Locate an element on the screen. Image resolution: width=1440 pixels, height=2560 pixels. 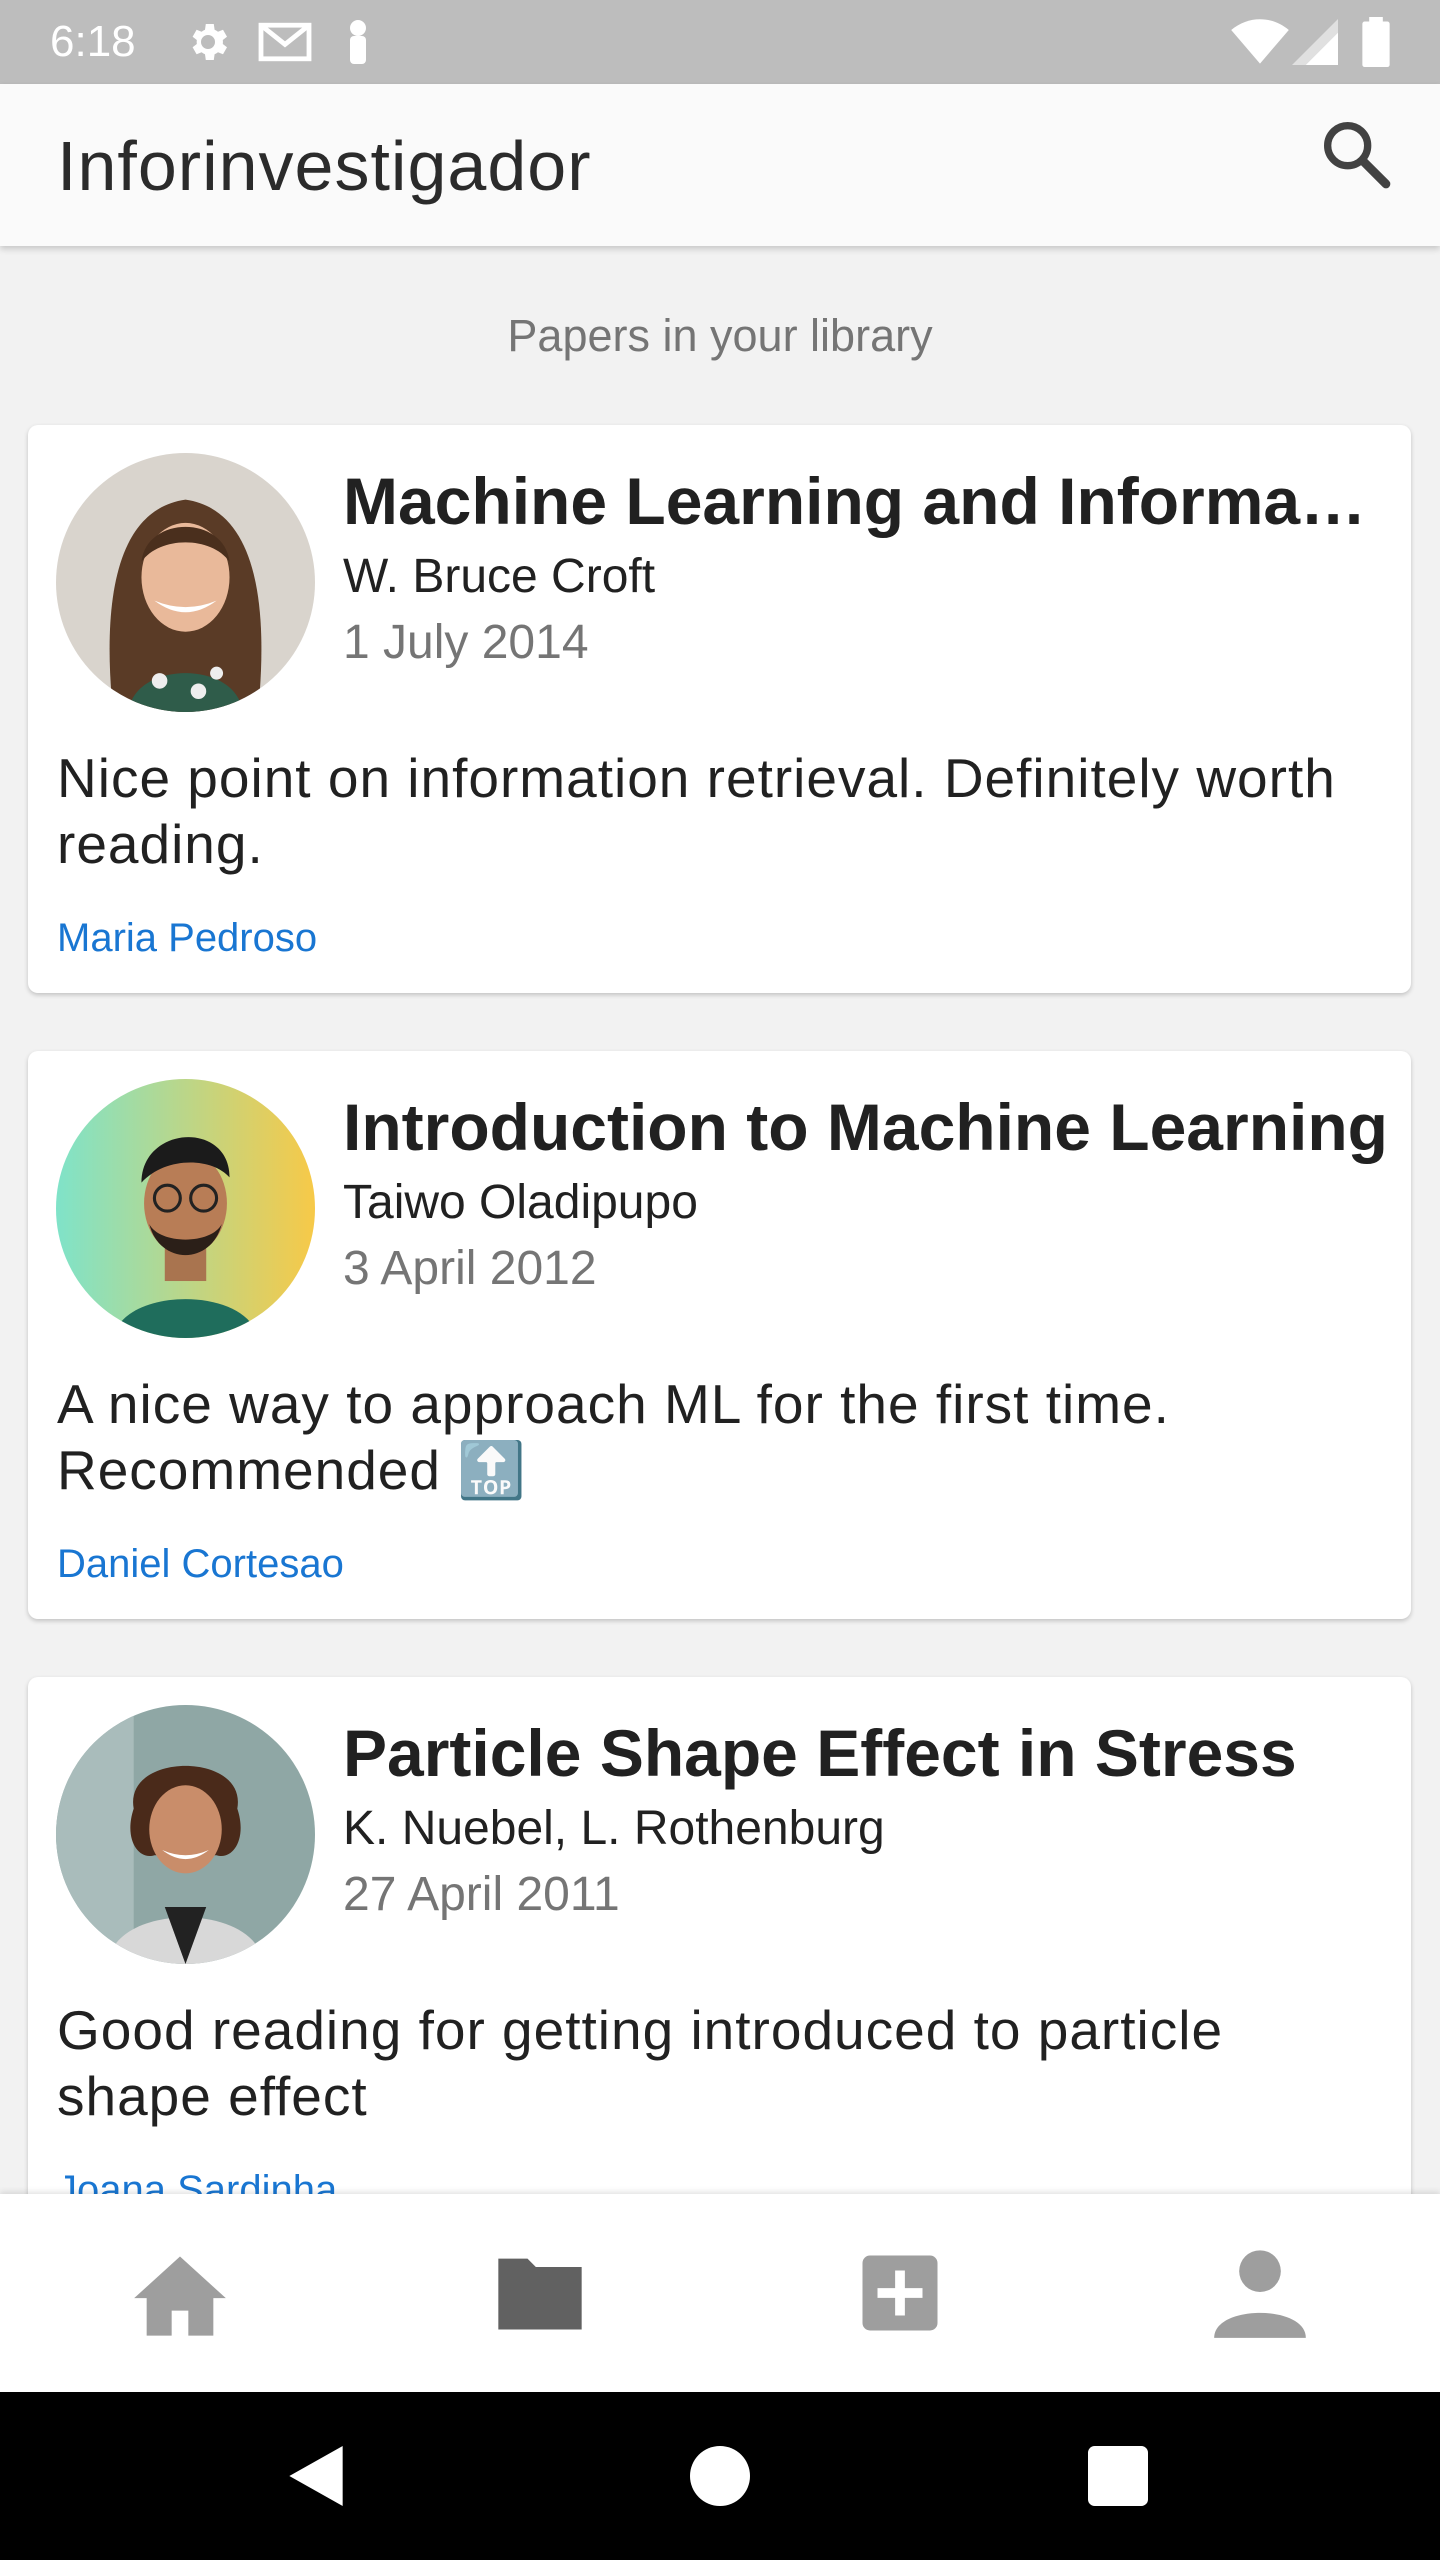
nav-library is located at coordinates (540, 2293).